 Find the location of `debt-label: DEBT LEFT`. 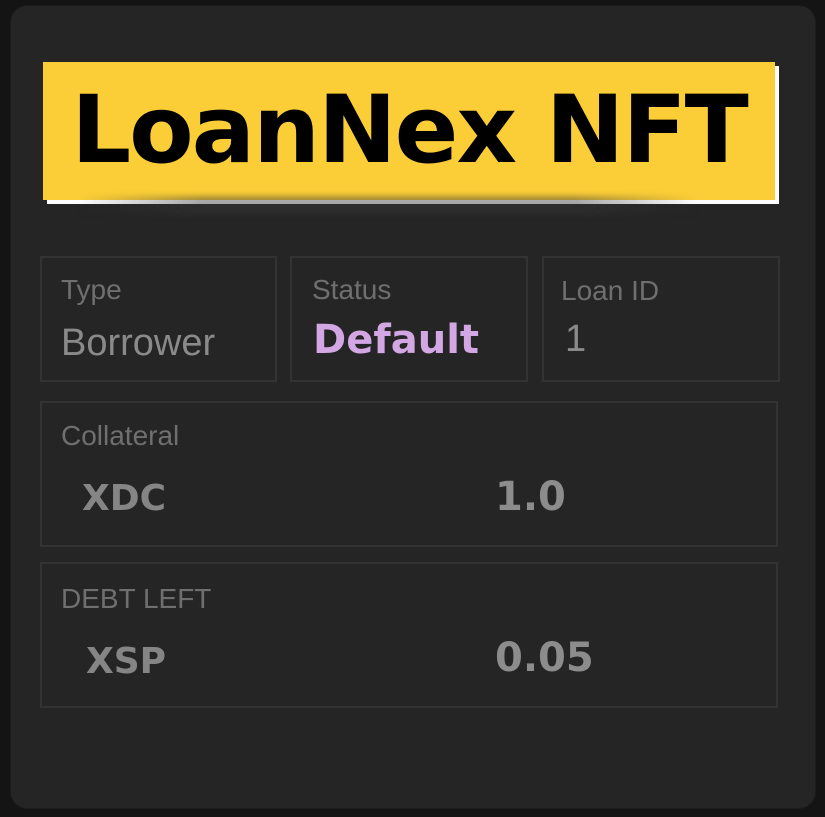

debt-label: DEBT LEFT is located at coordinates (136, 598).